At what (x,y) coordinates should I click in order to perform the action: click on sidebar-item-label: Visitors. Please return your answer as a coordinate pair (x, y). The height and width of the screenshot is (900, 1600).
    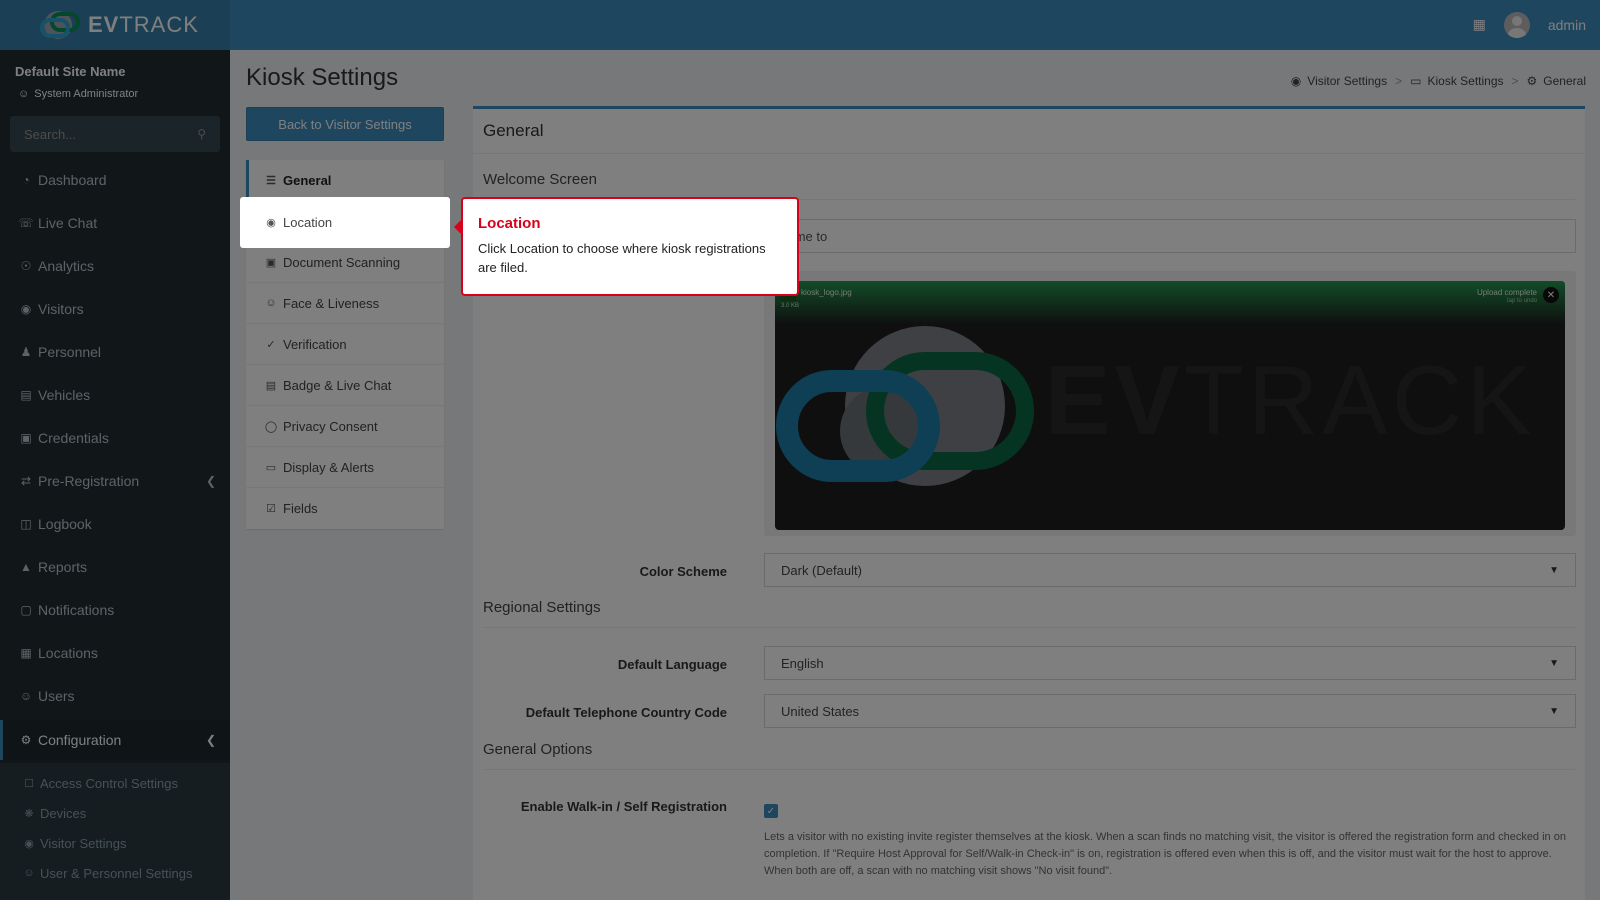
    Looking at the image, I should click on (61, 309).